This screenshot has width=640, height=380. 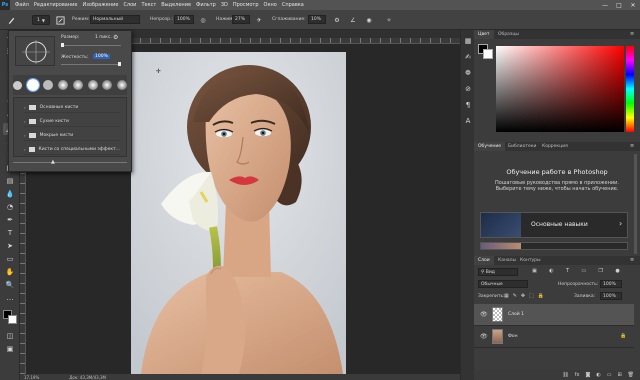 I want to click on symmetry-icon: ✧, so click(x=389, y=20).